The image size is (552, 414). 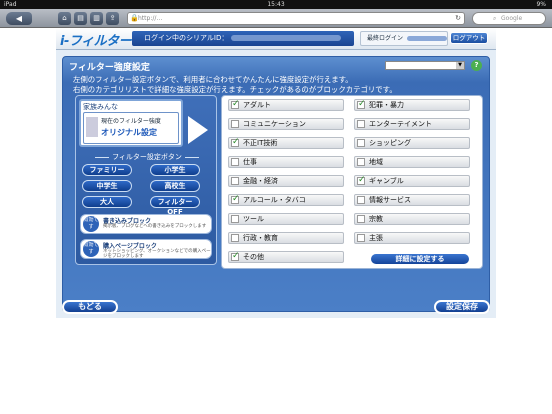 I want to click on avatar, so click(x=92, y=127).